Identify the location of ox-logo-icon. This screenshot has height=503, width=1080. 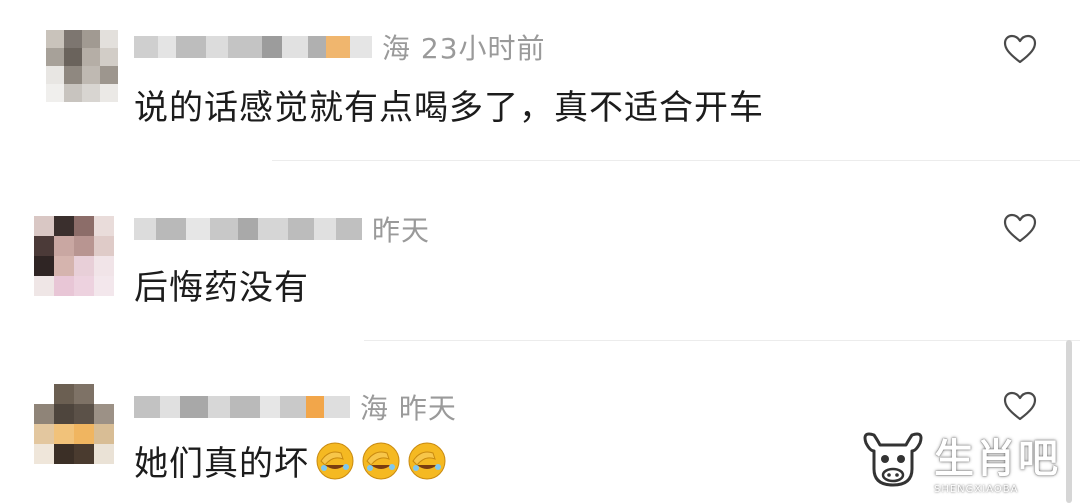
(893, 459).